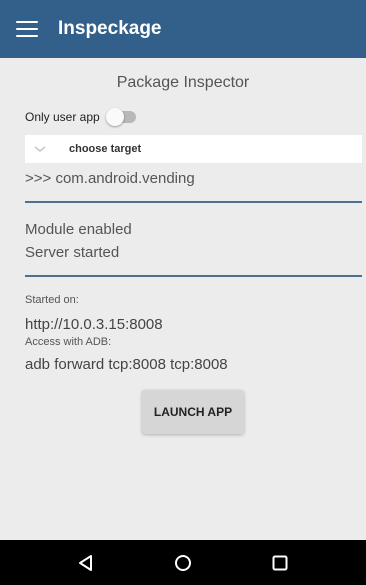 The height and width of the screenshot is (585, 366). Describe the element at coordinates (126, 364) in the screenshot. I see `adb-command: adb forward tcp:8008 tcp:8008` at that location.